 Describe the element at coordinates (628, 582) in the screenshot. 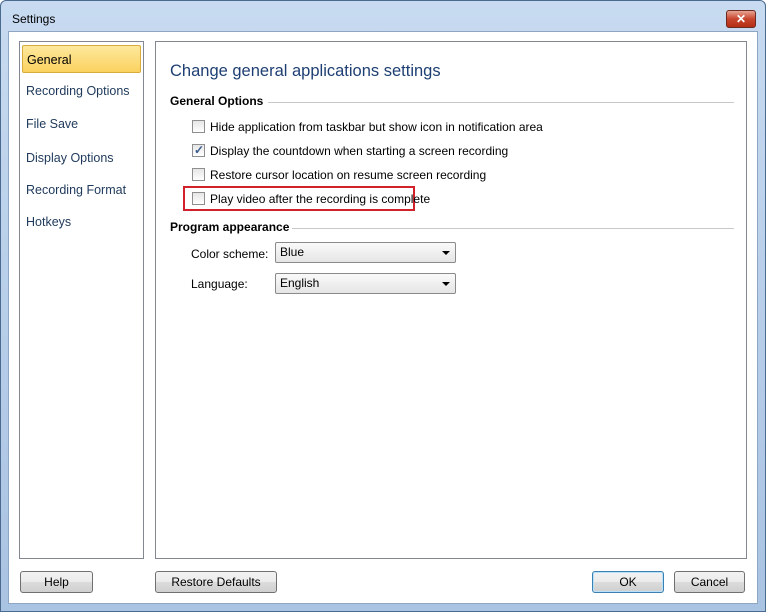

I see `ok-button: OK` at that location.